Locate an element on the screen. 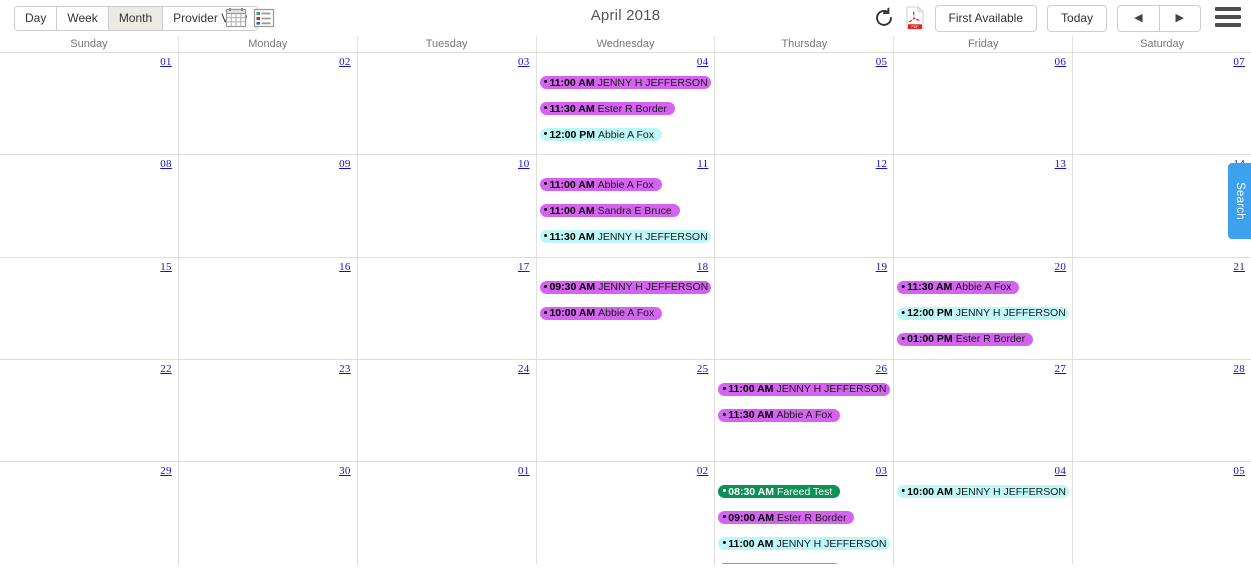 The image size is (1251, 569). appointment-pill: • 11:30 AM Ester R Border is located at coordinates (607, 108).